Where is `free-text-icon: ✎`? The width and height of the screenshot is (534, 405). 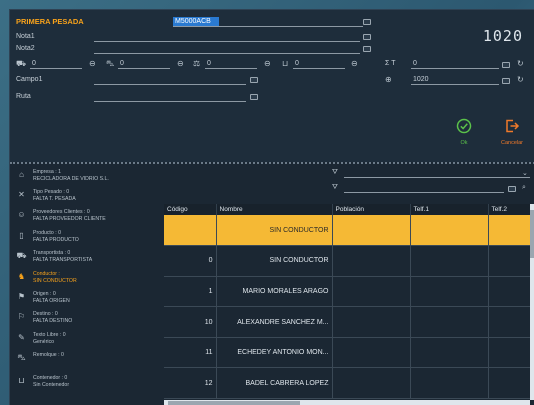
free-text-icon: ✎ is located at coordinates (21, 337).